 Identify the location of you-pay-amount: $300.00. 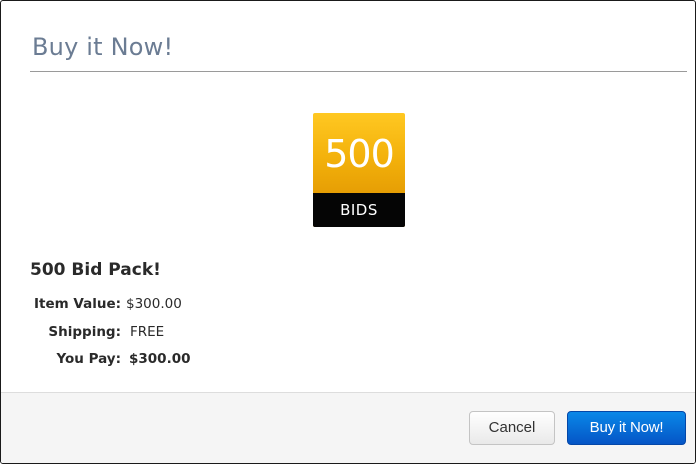
(160, 359).